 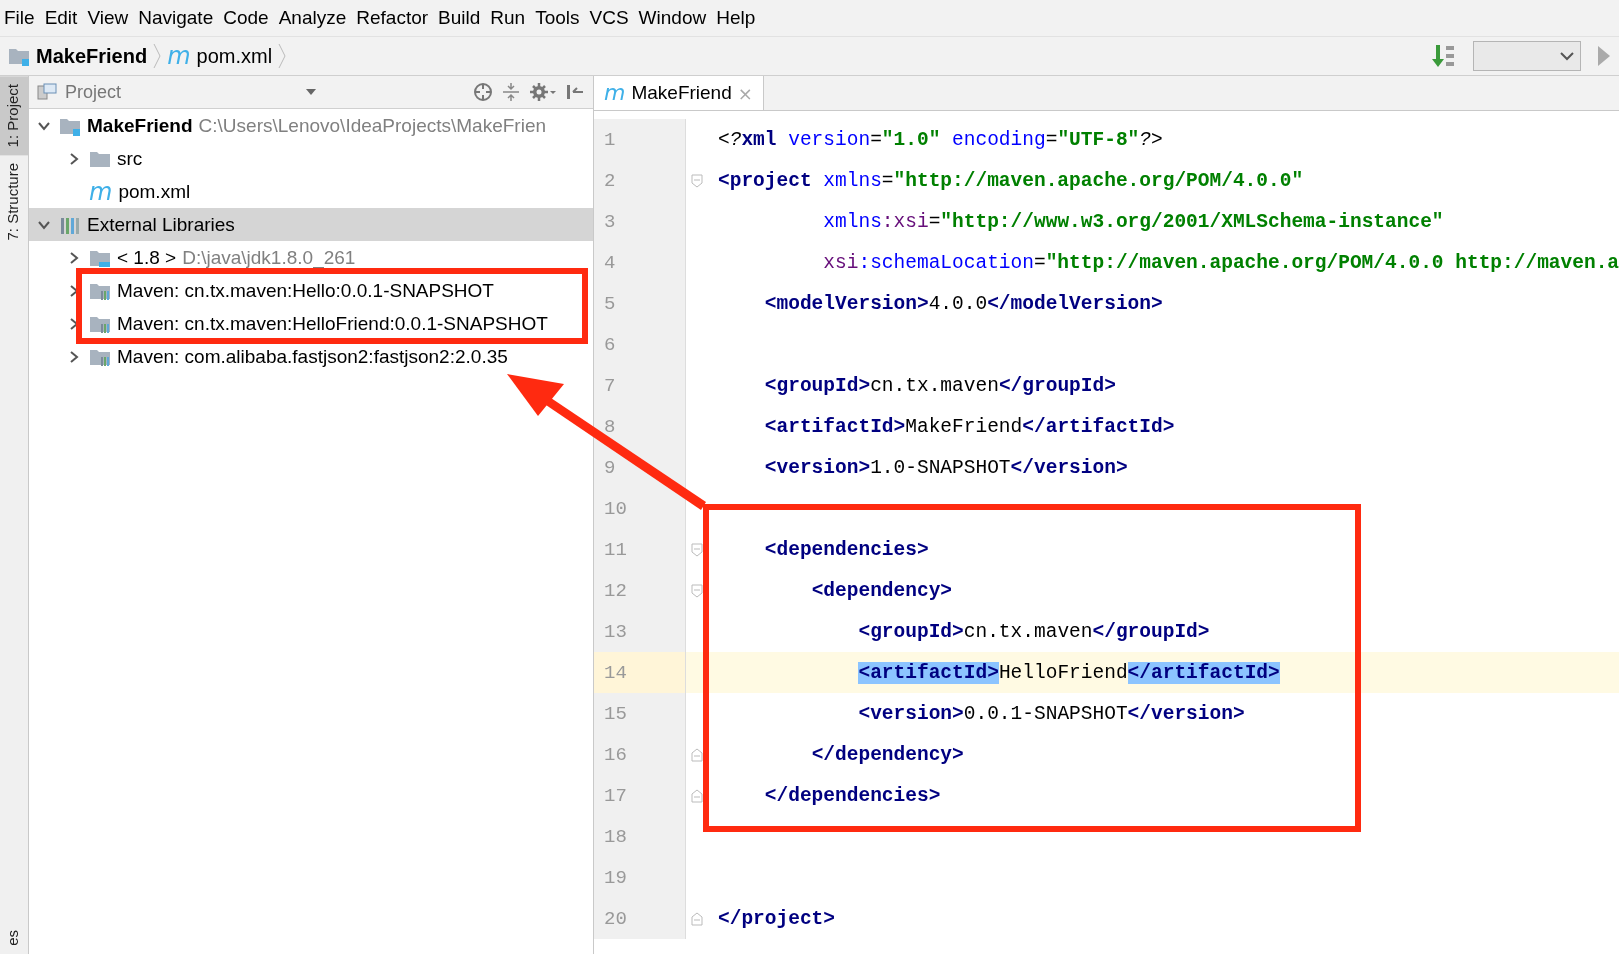 What do you see at coordinates (161, 224) in the screenshot?
I see `tree-item-label: External Libraries` at bounding box center [161, 224].